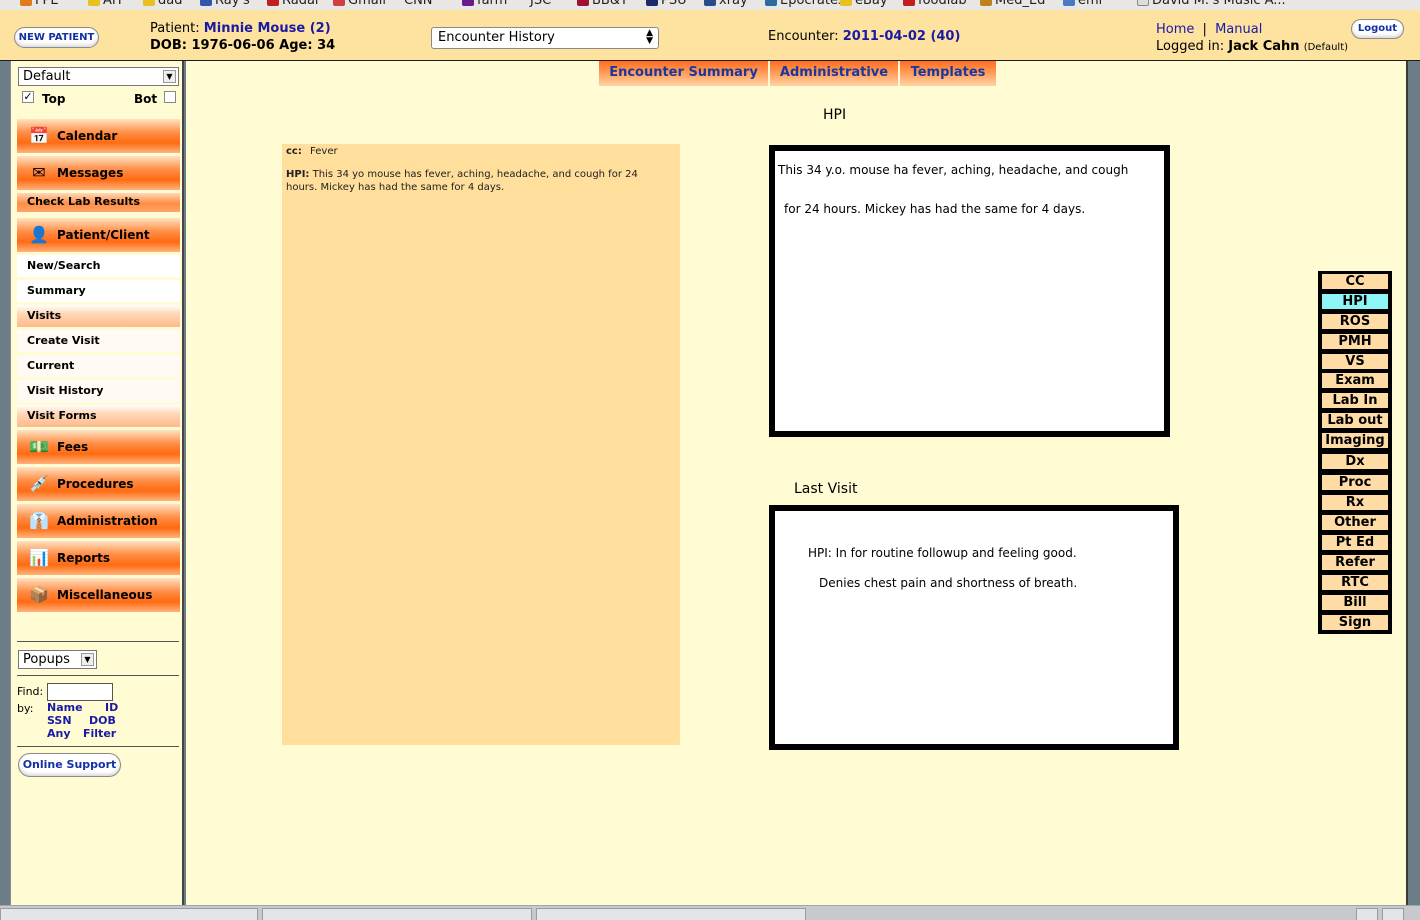  Describe the element at coordinates (1143, 3) in the screenshot. I see `page-icon` at that location.